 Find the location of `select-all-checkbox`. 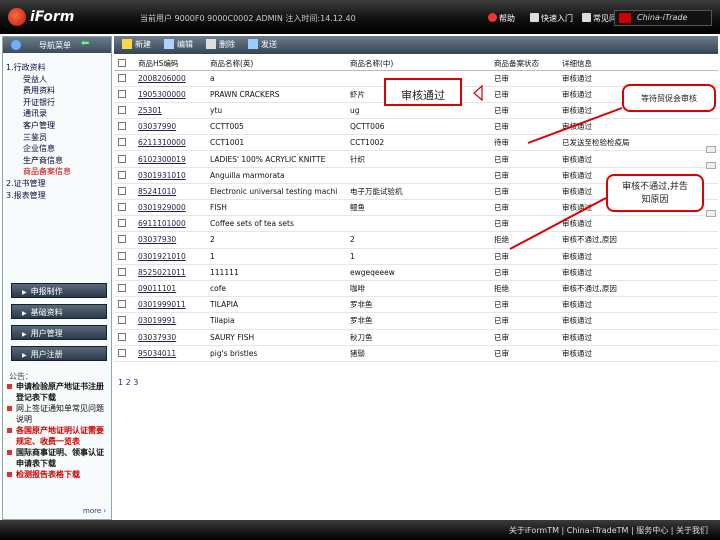

select-all-checkbox is located at coordinates (122, 62).